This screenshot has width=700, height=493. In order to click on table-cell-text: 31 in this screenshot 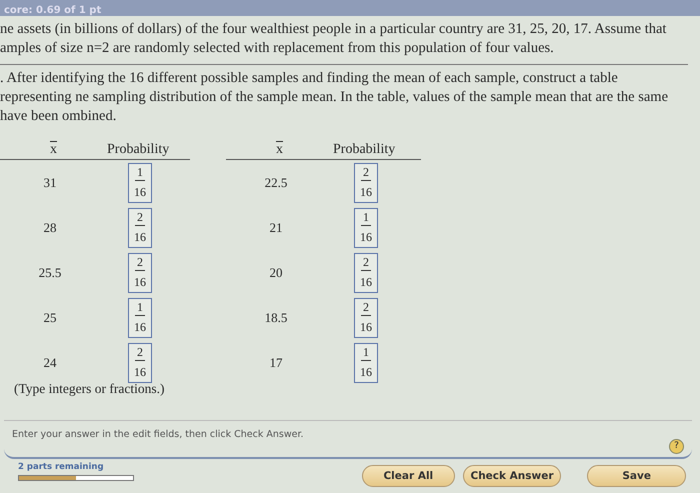, I will do `click(50, 182)`.